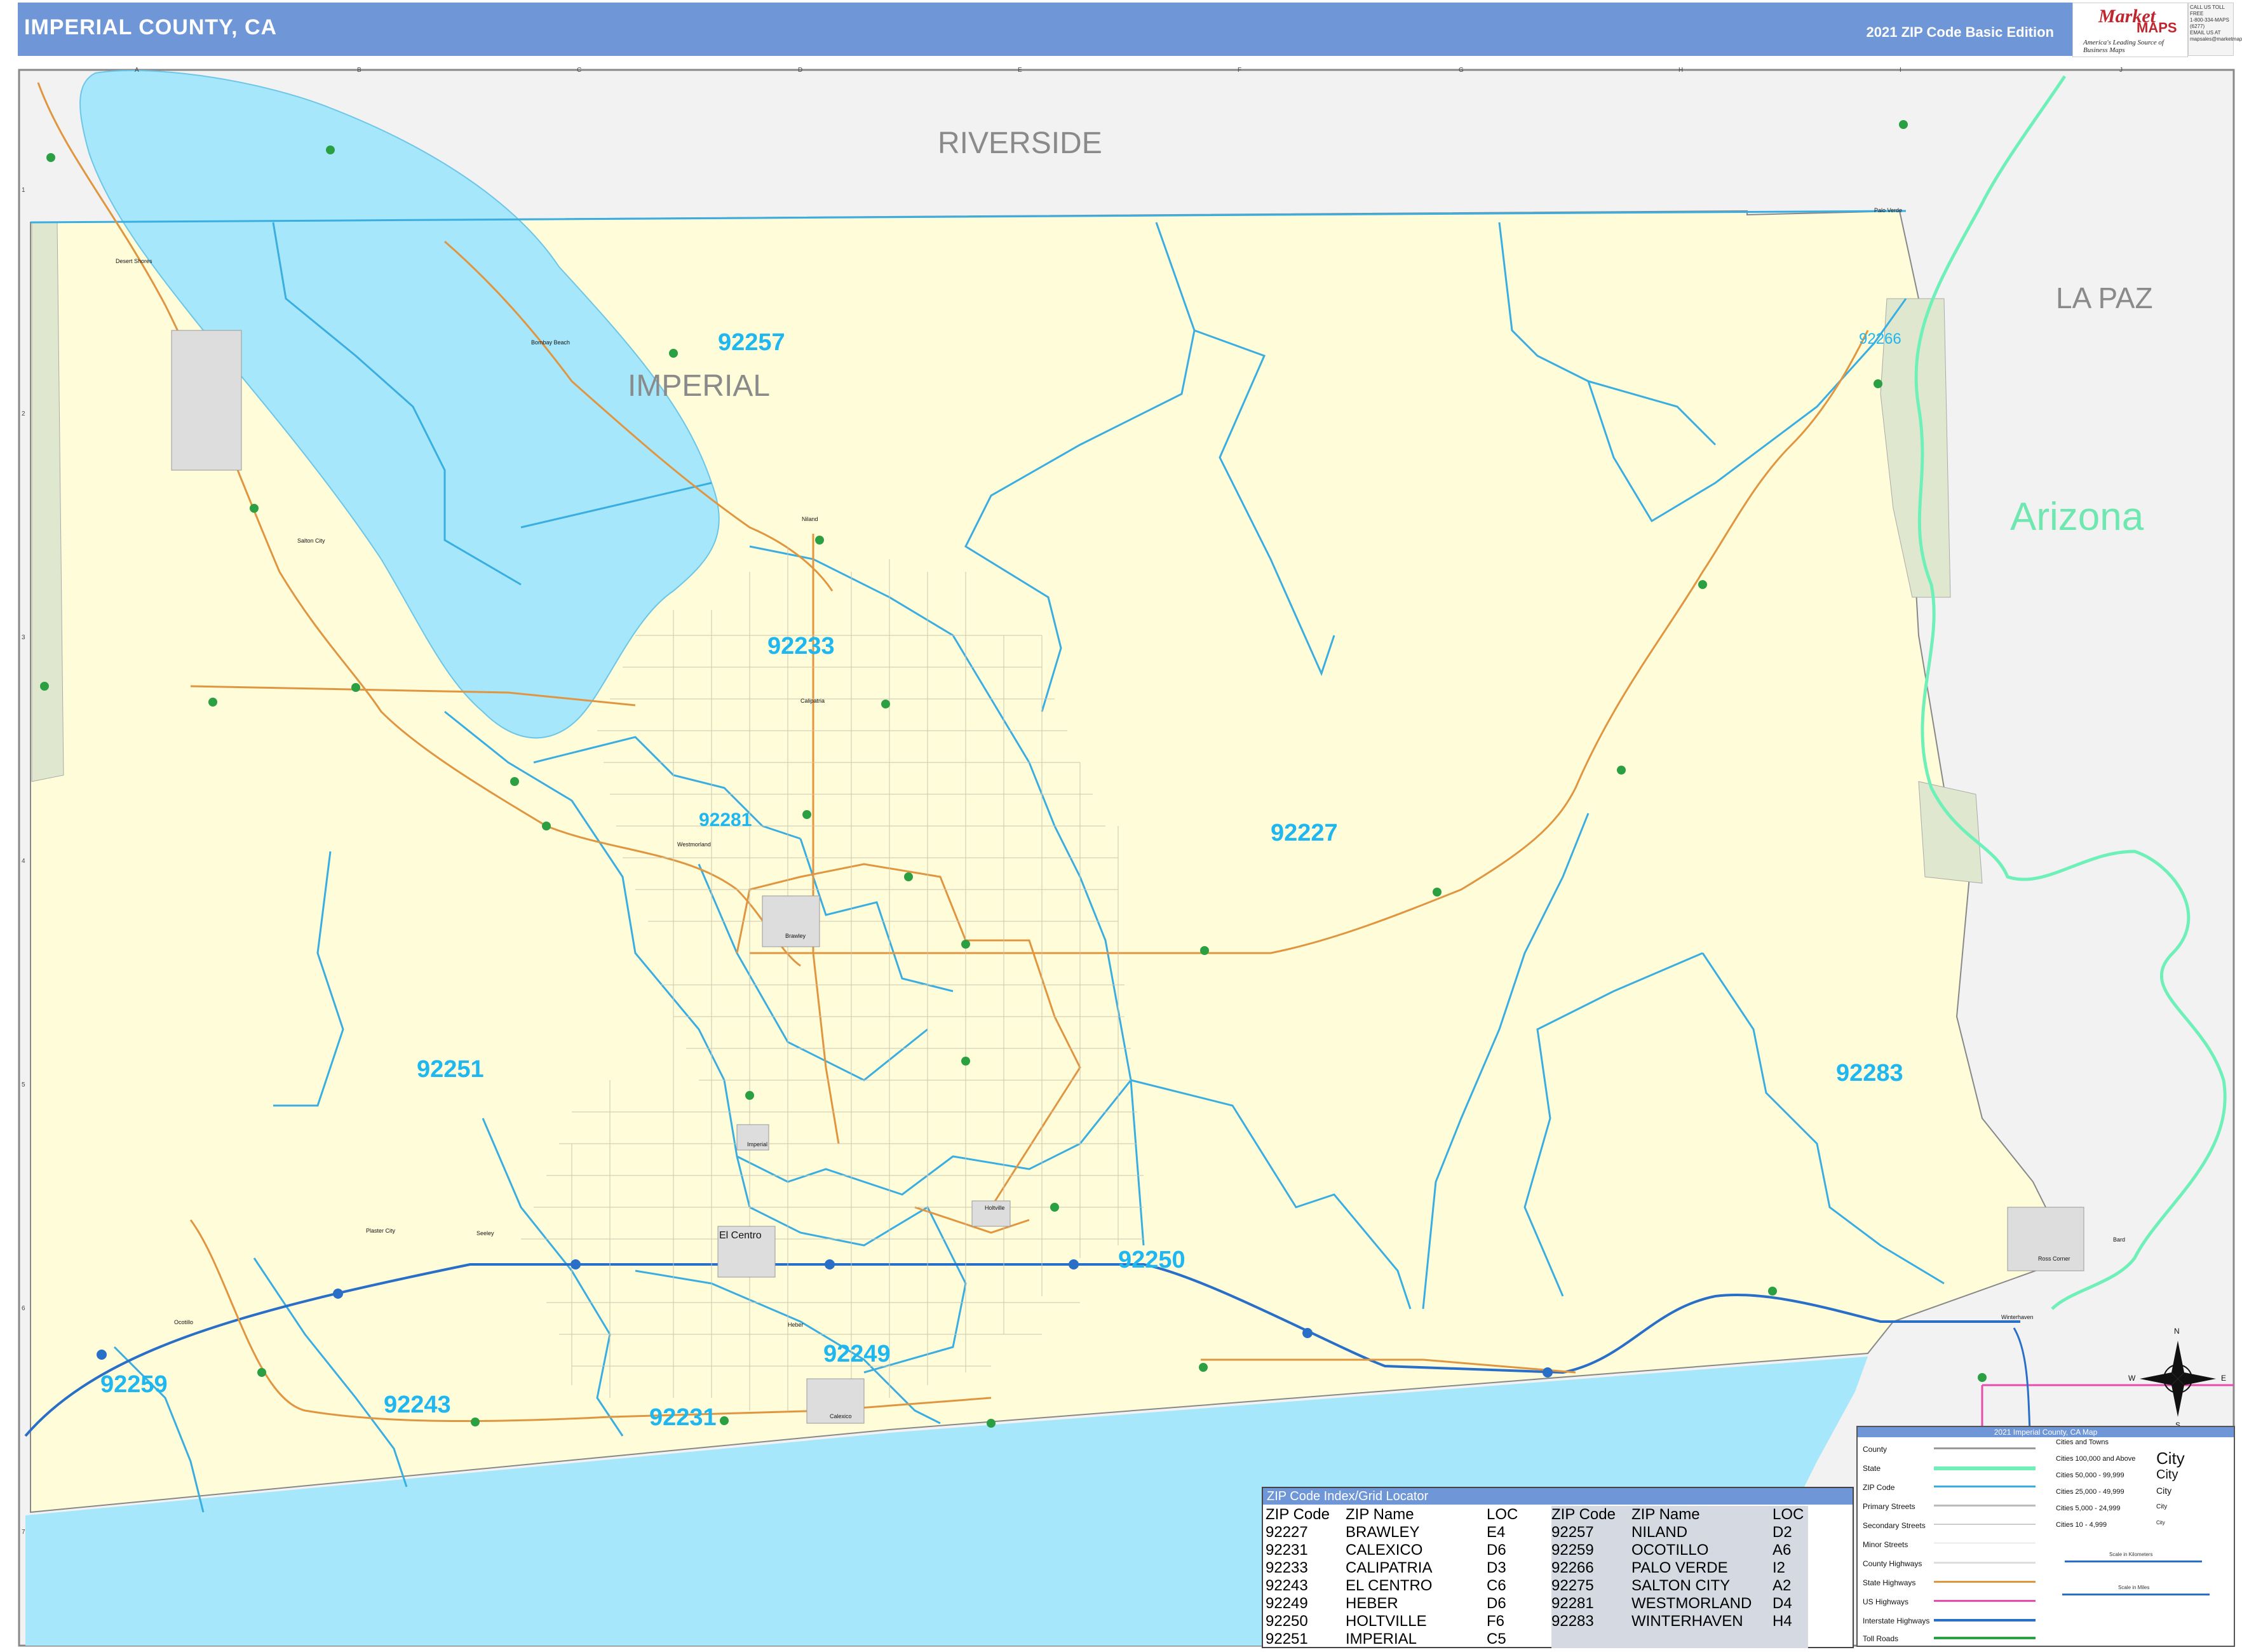 This screenshot has height=1652, width=2242. I want to click on zip-label: 92281, so click(725, 820).